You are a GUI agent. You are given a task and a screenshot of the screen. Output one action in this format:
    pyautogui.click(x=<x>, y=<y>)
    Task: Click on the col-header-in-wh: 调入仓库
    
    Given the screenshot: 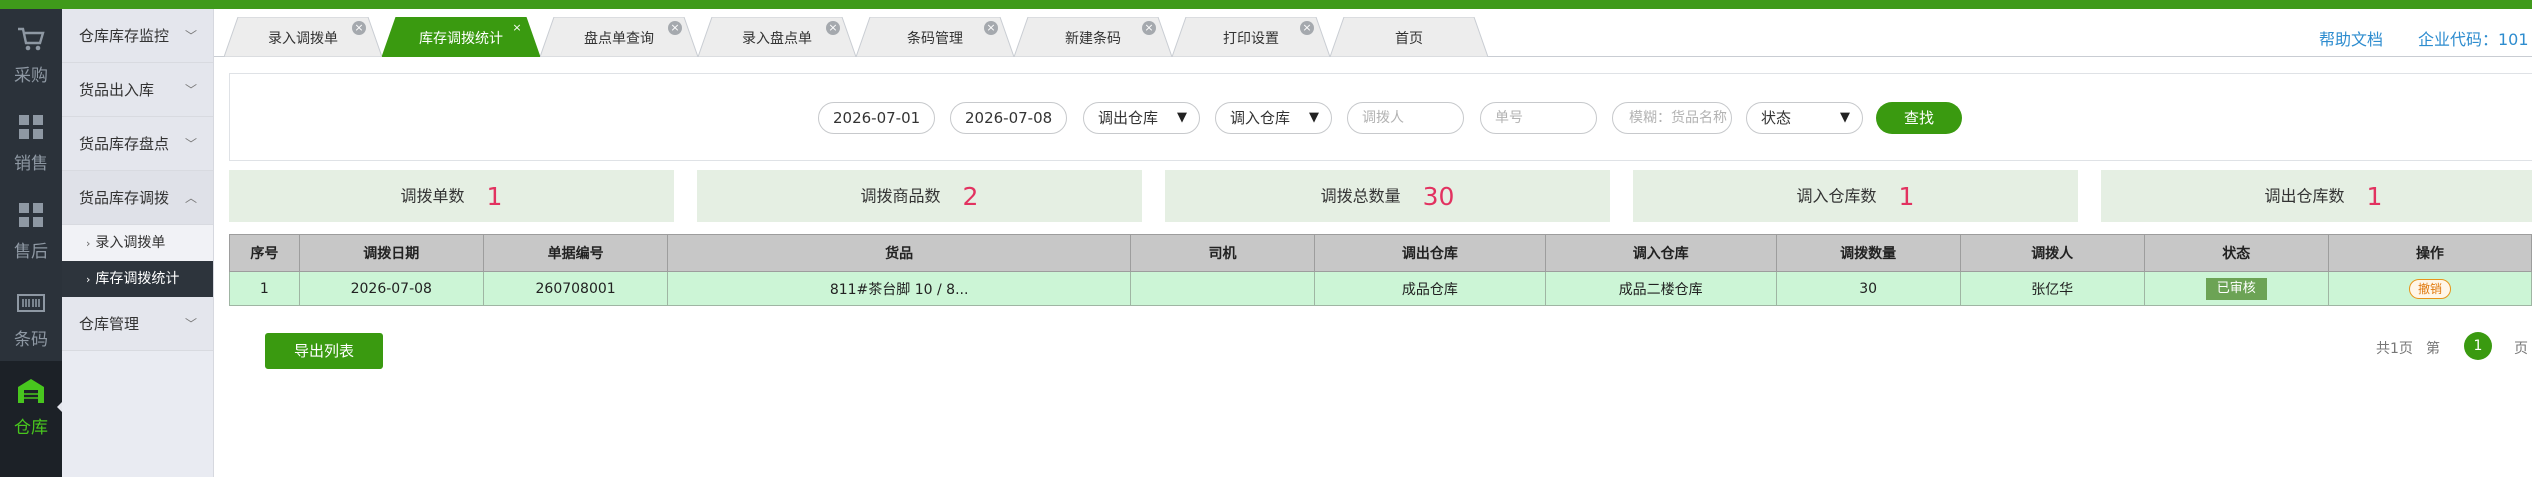 What is the action you would take?
    pyautogui.click(x=1660, y=253)
    